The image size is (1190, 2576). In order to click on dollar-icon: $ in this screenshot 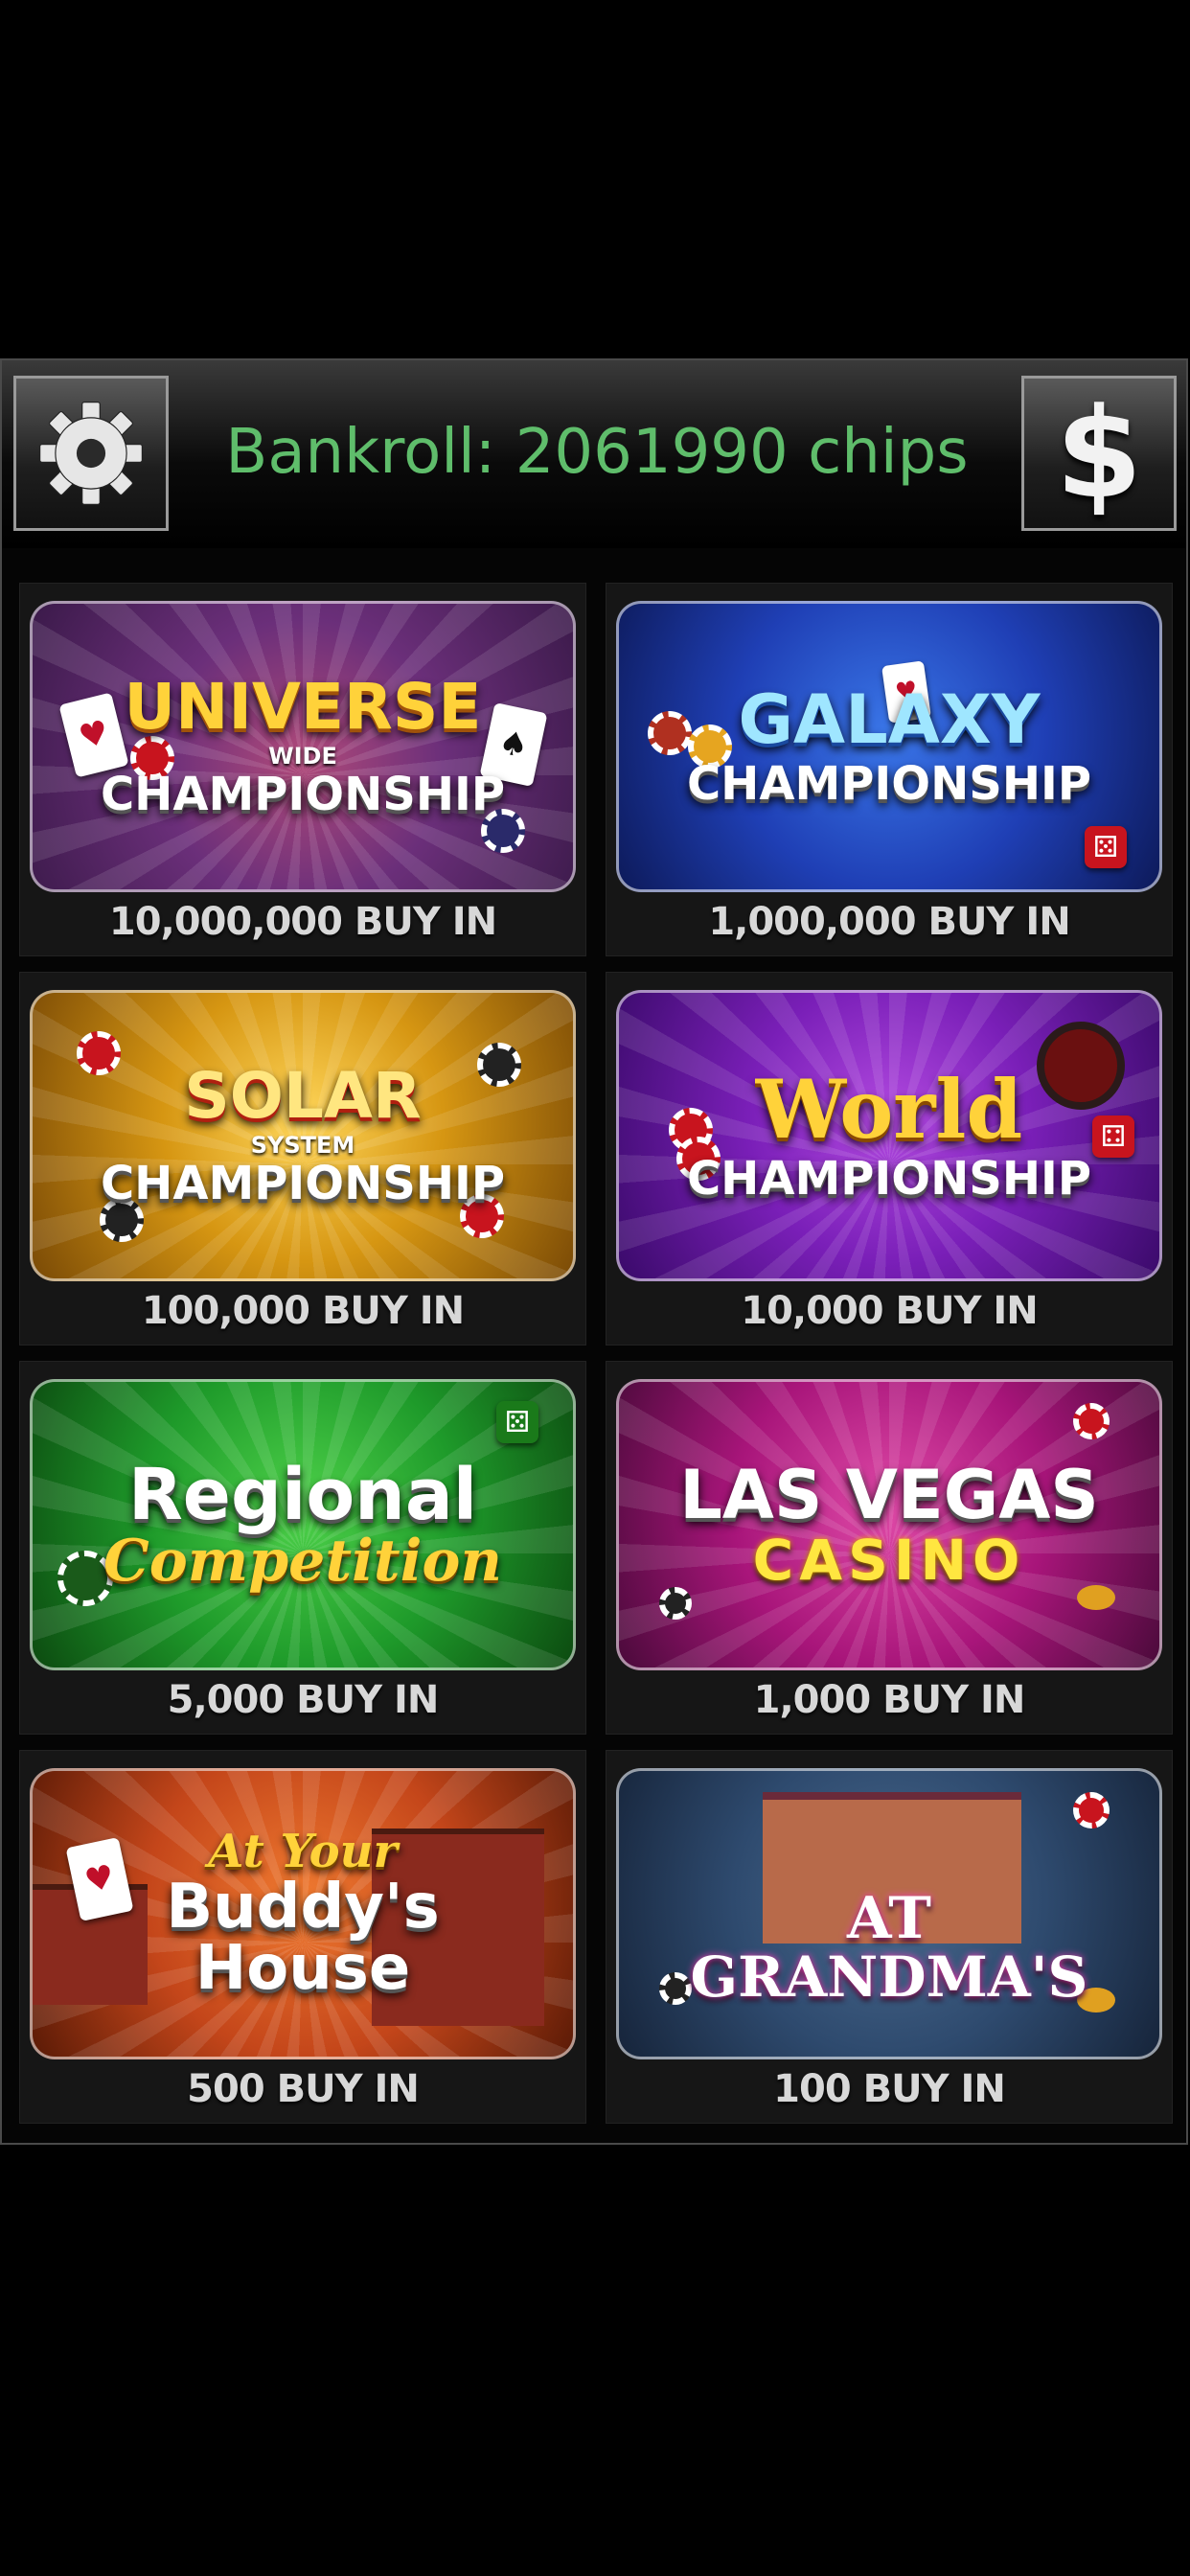, I will do `click(1099, 453)`.